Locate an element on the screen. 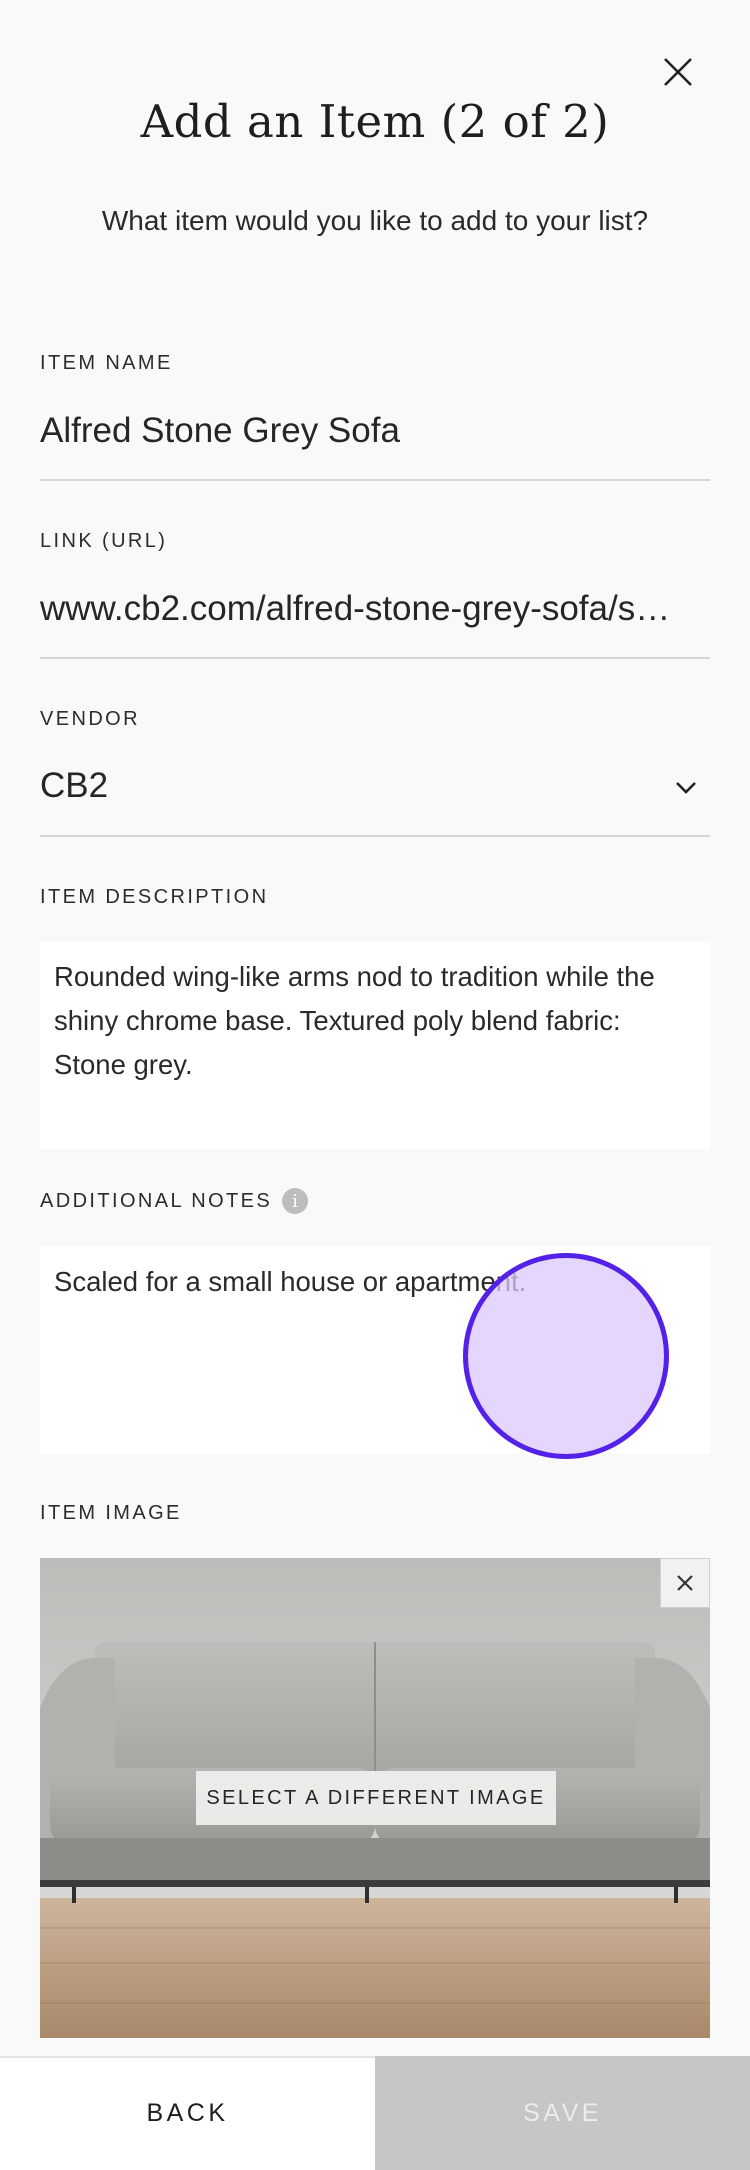  vendor-label: VENDOR is located at coordinates (90, 719).